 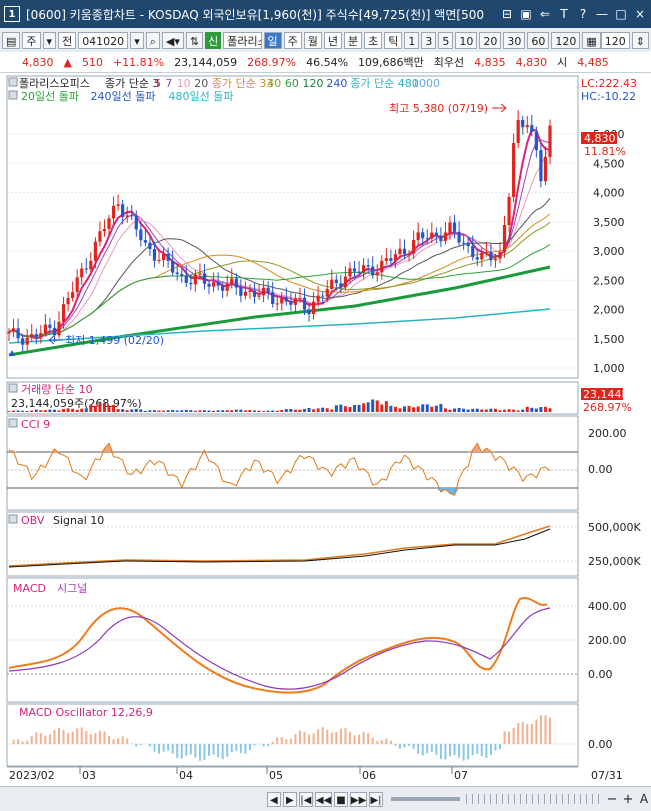 I want to click on zoom-in-button: +, so click(x=628, y=799).